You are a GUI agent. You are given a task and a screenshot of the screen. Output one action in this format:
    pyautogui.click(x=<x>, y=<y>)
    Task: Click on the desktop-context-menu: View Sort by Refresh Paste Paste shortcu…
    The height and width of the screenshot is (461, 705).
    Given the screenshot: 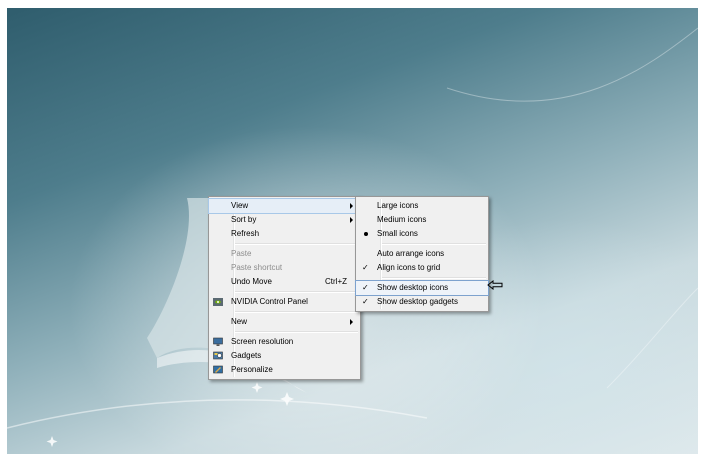 What is the action you would take?
    pyautogui.click(x=284, y=288)
    